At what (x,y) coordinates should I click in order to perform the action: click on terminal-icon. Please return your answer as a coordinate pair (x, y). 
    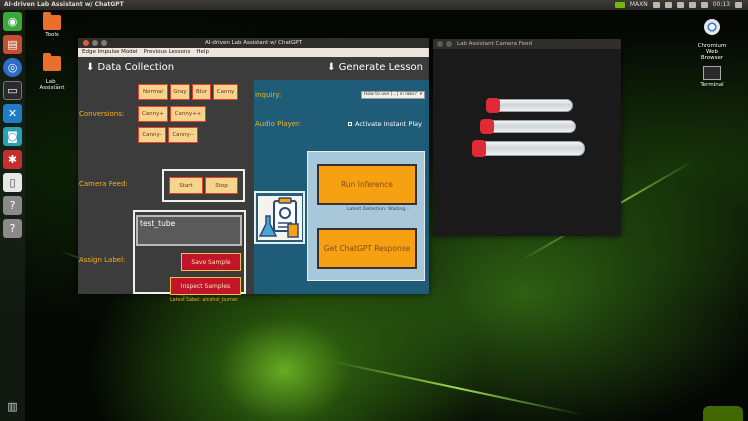
    Looking at the image, I should click on (712, 73).